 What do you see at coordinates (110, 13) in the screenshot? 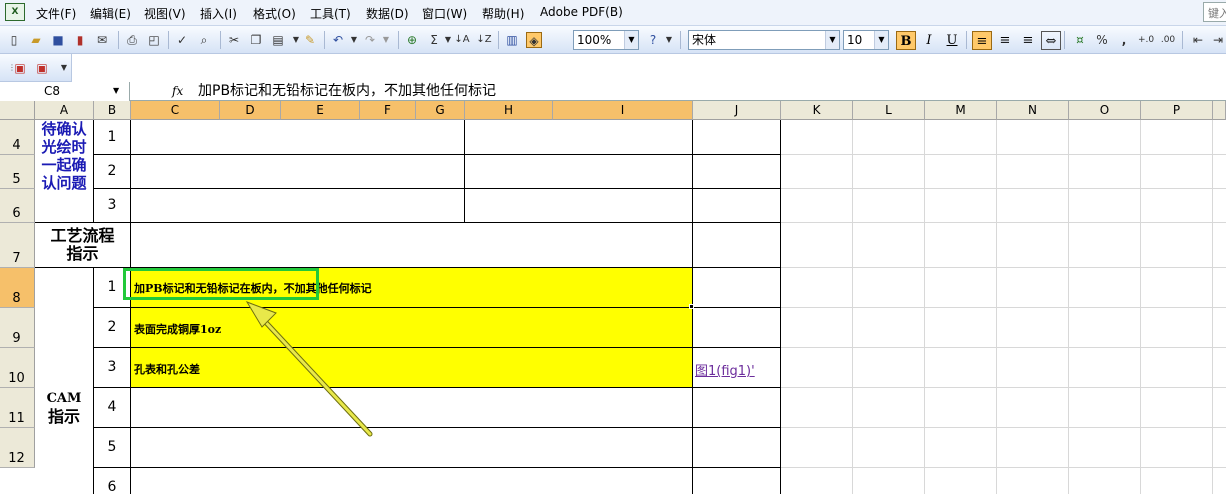
I see `menu-edit: 编辑(E)` at bounding box center [110, 13].